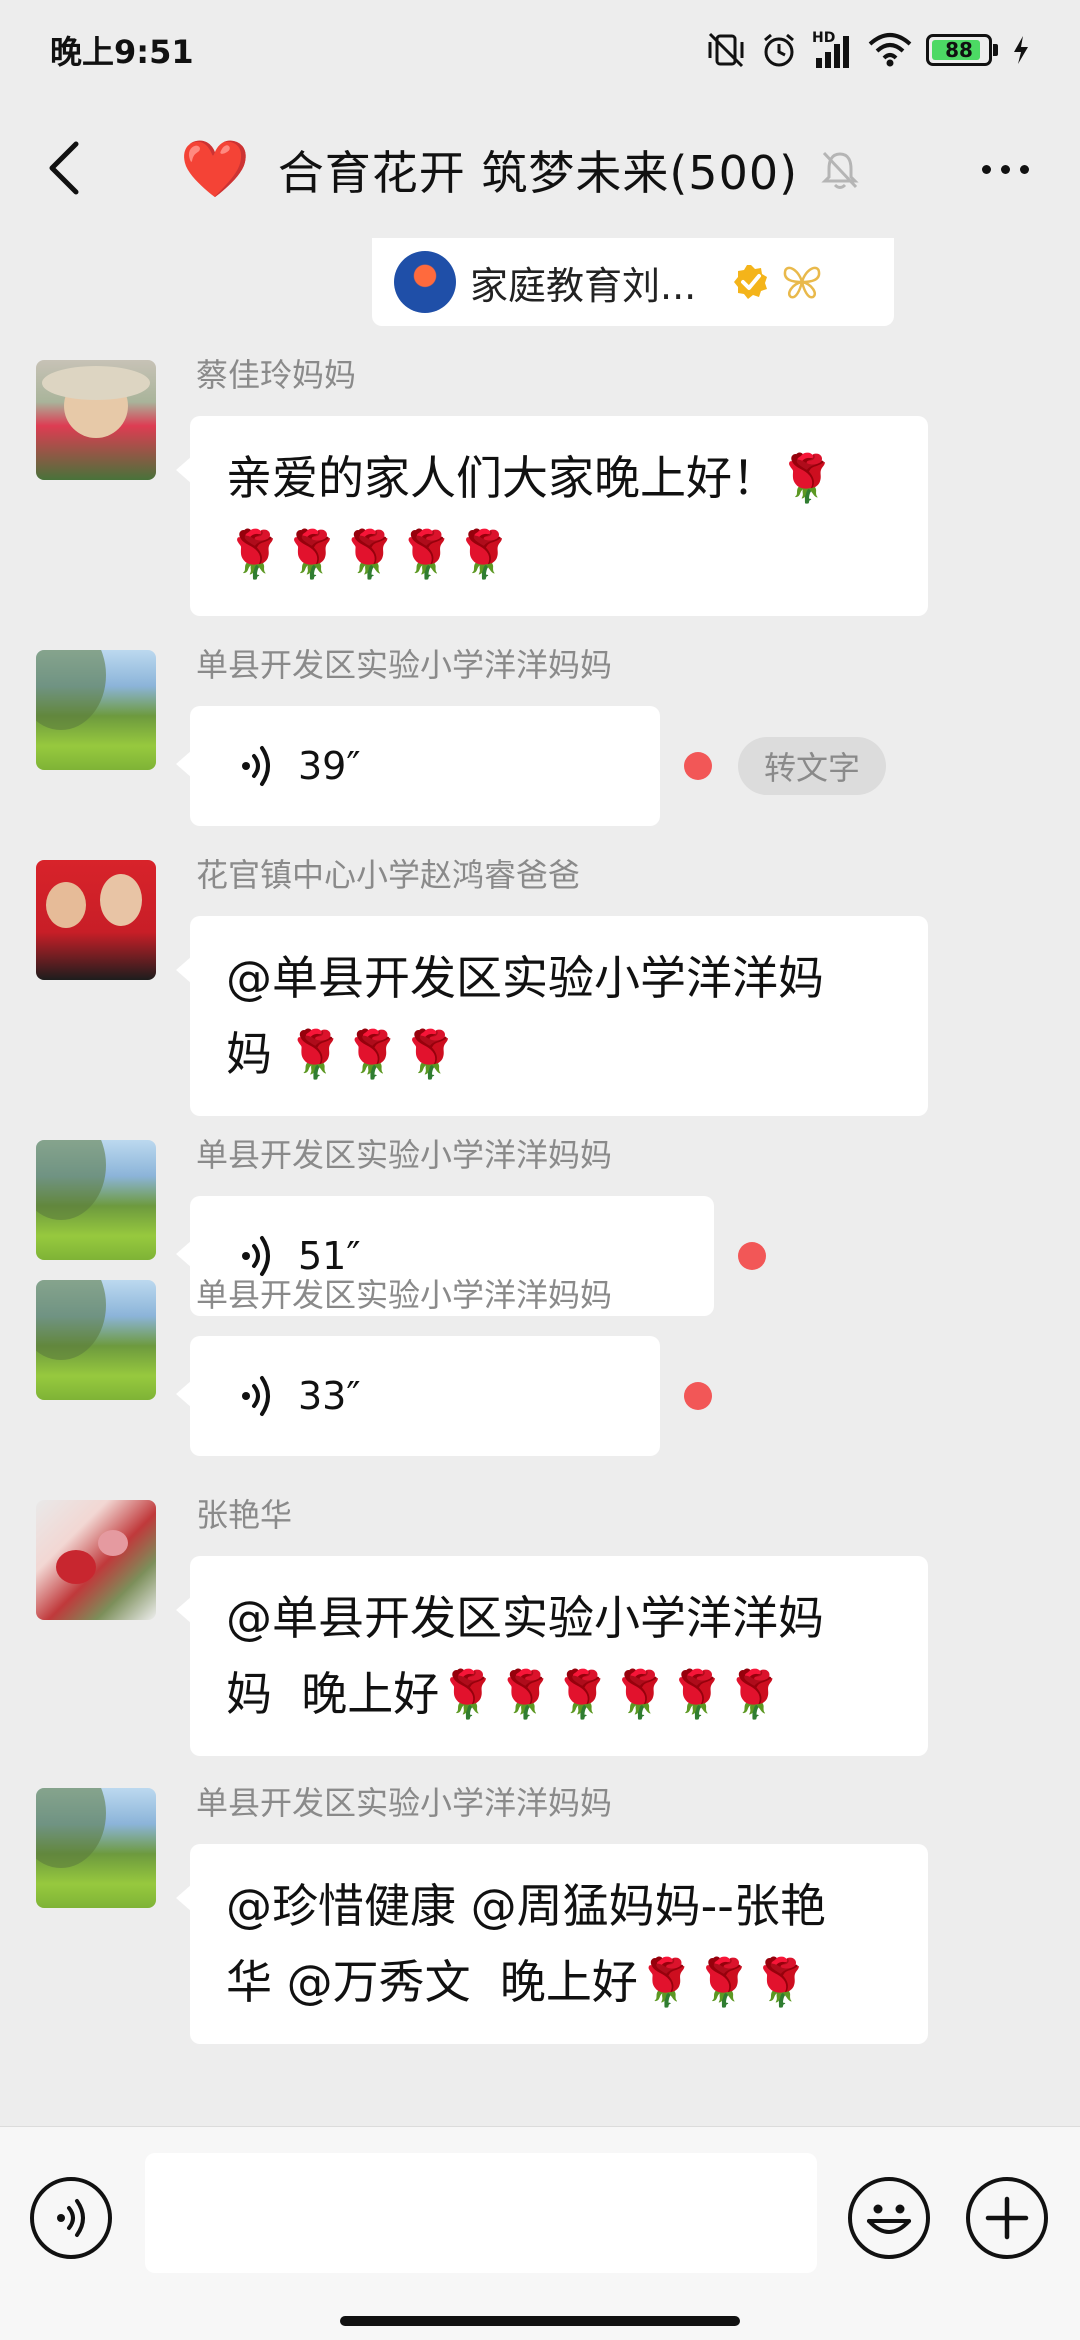 The width and height of the screenshot is (1080, 2340). I want to click on battery-indicator: 88, so click(962, 50).